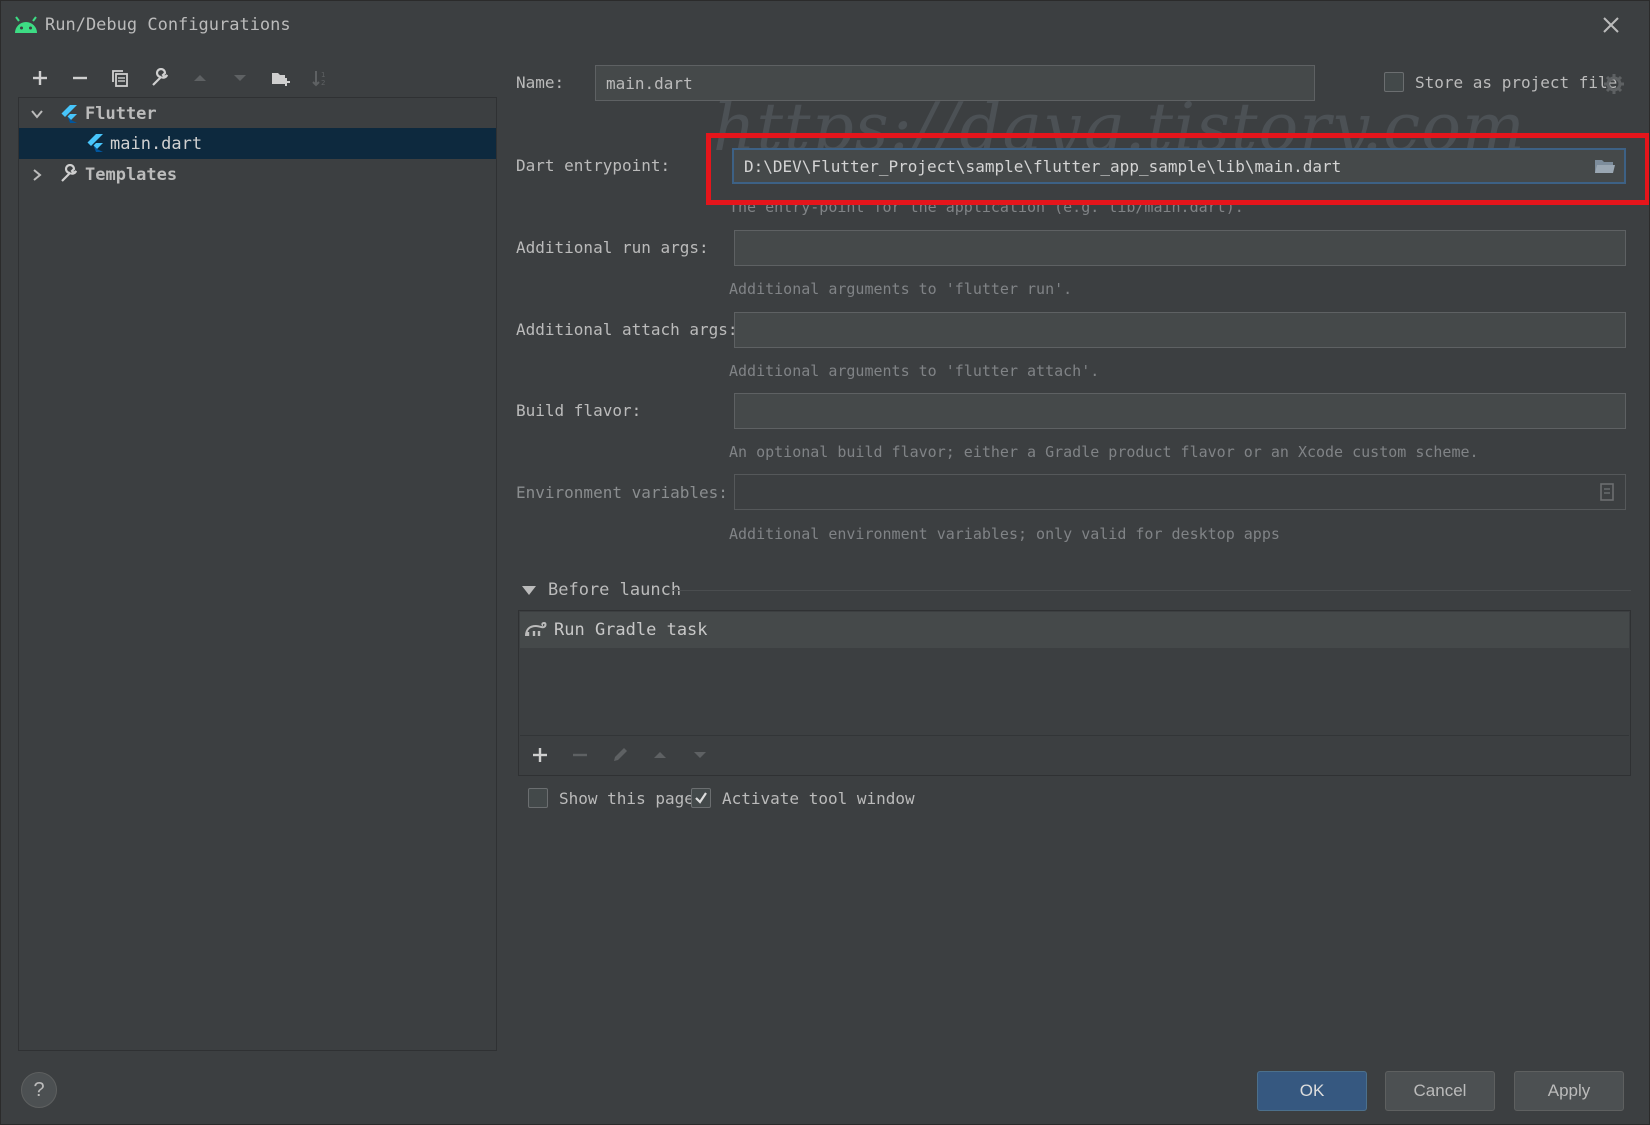 The width and height of the screenshot is (1650, 1125). What do you see at coordinates (1569, 1091) in the screenshot?
I see `apply-button: Apply` at bounding box center [1569, 1091].